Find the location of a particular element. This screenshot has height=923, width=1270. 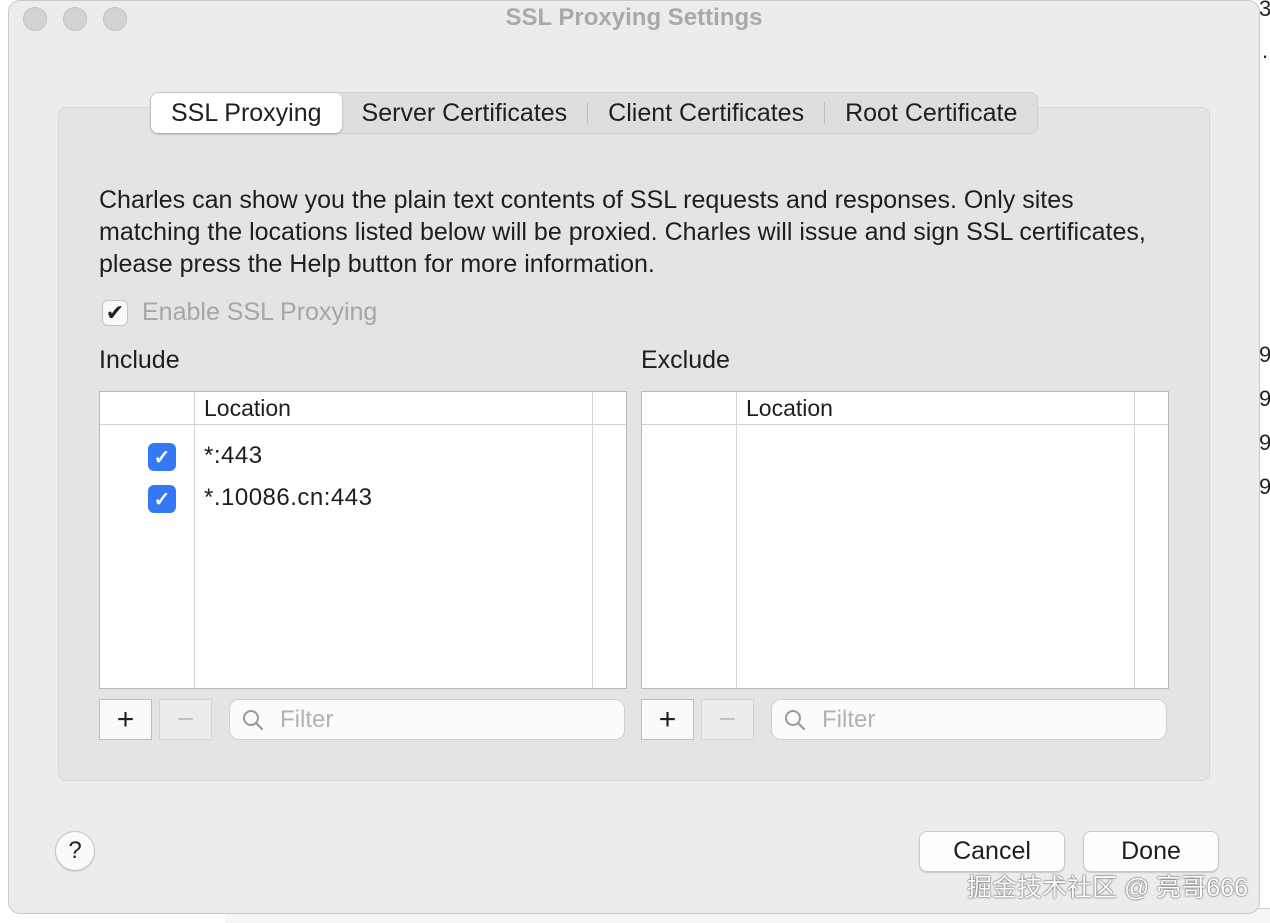

table-row: ✓ *:443 is located at coordinates (363, 457).